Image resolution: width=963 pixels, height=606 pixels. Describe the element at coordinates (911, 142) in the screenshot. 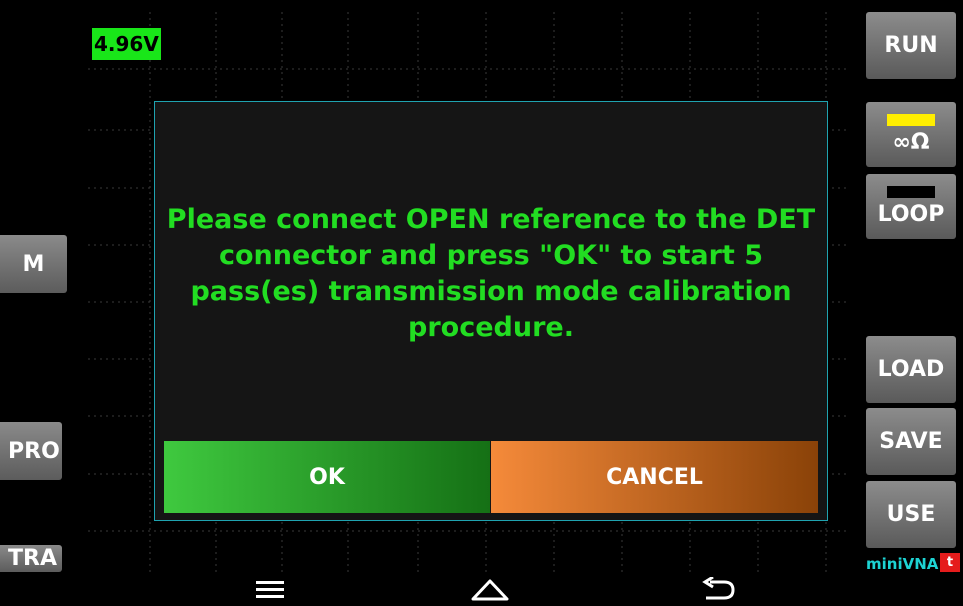

I see `infinite-ohm-label: ∞Ω` at that location.